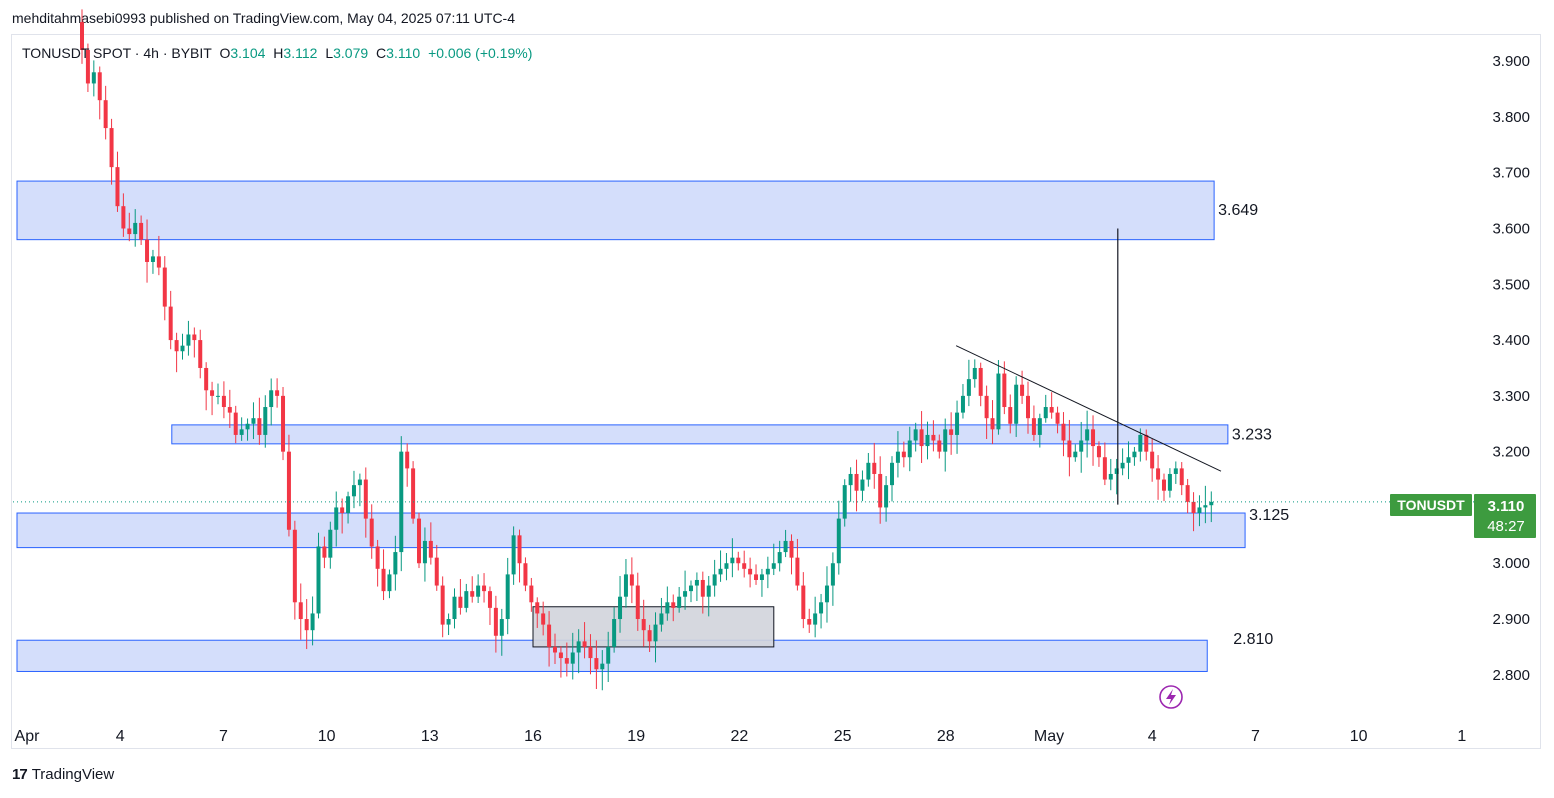 This screenshot has height=798, width=1554. I want to click on x-tick-label: 10, so click(1359, 736).